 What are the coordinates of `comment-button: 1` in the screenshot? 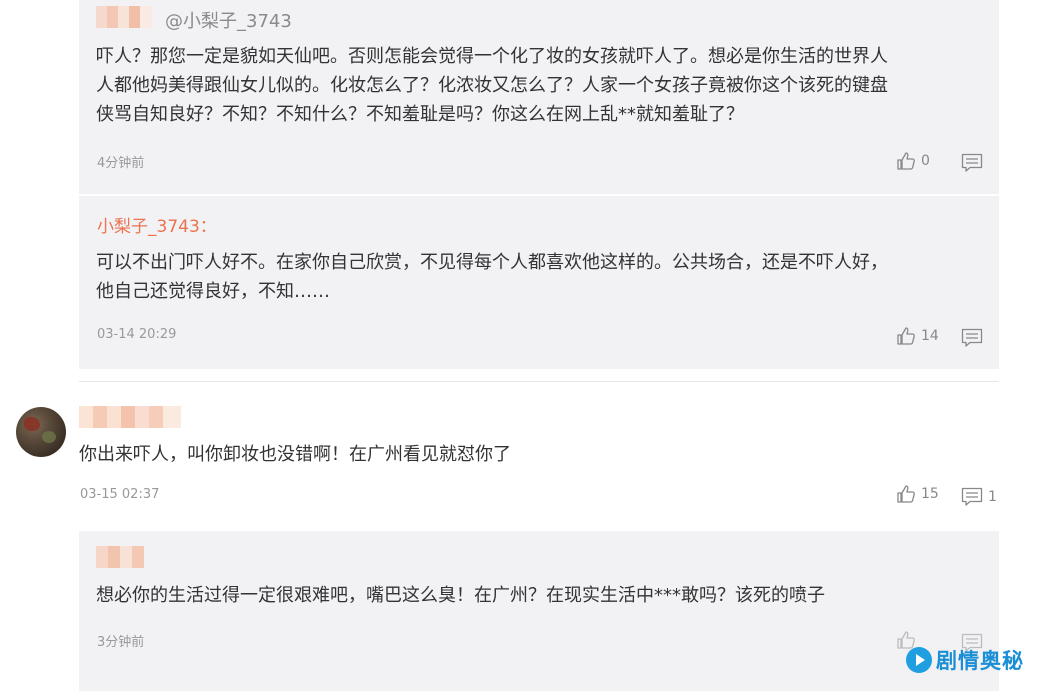 It's located at (979, 497).